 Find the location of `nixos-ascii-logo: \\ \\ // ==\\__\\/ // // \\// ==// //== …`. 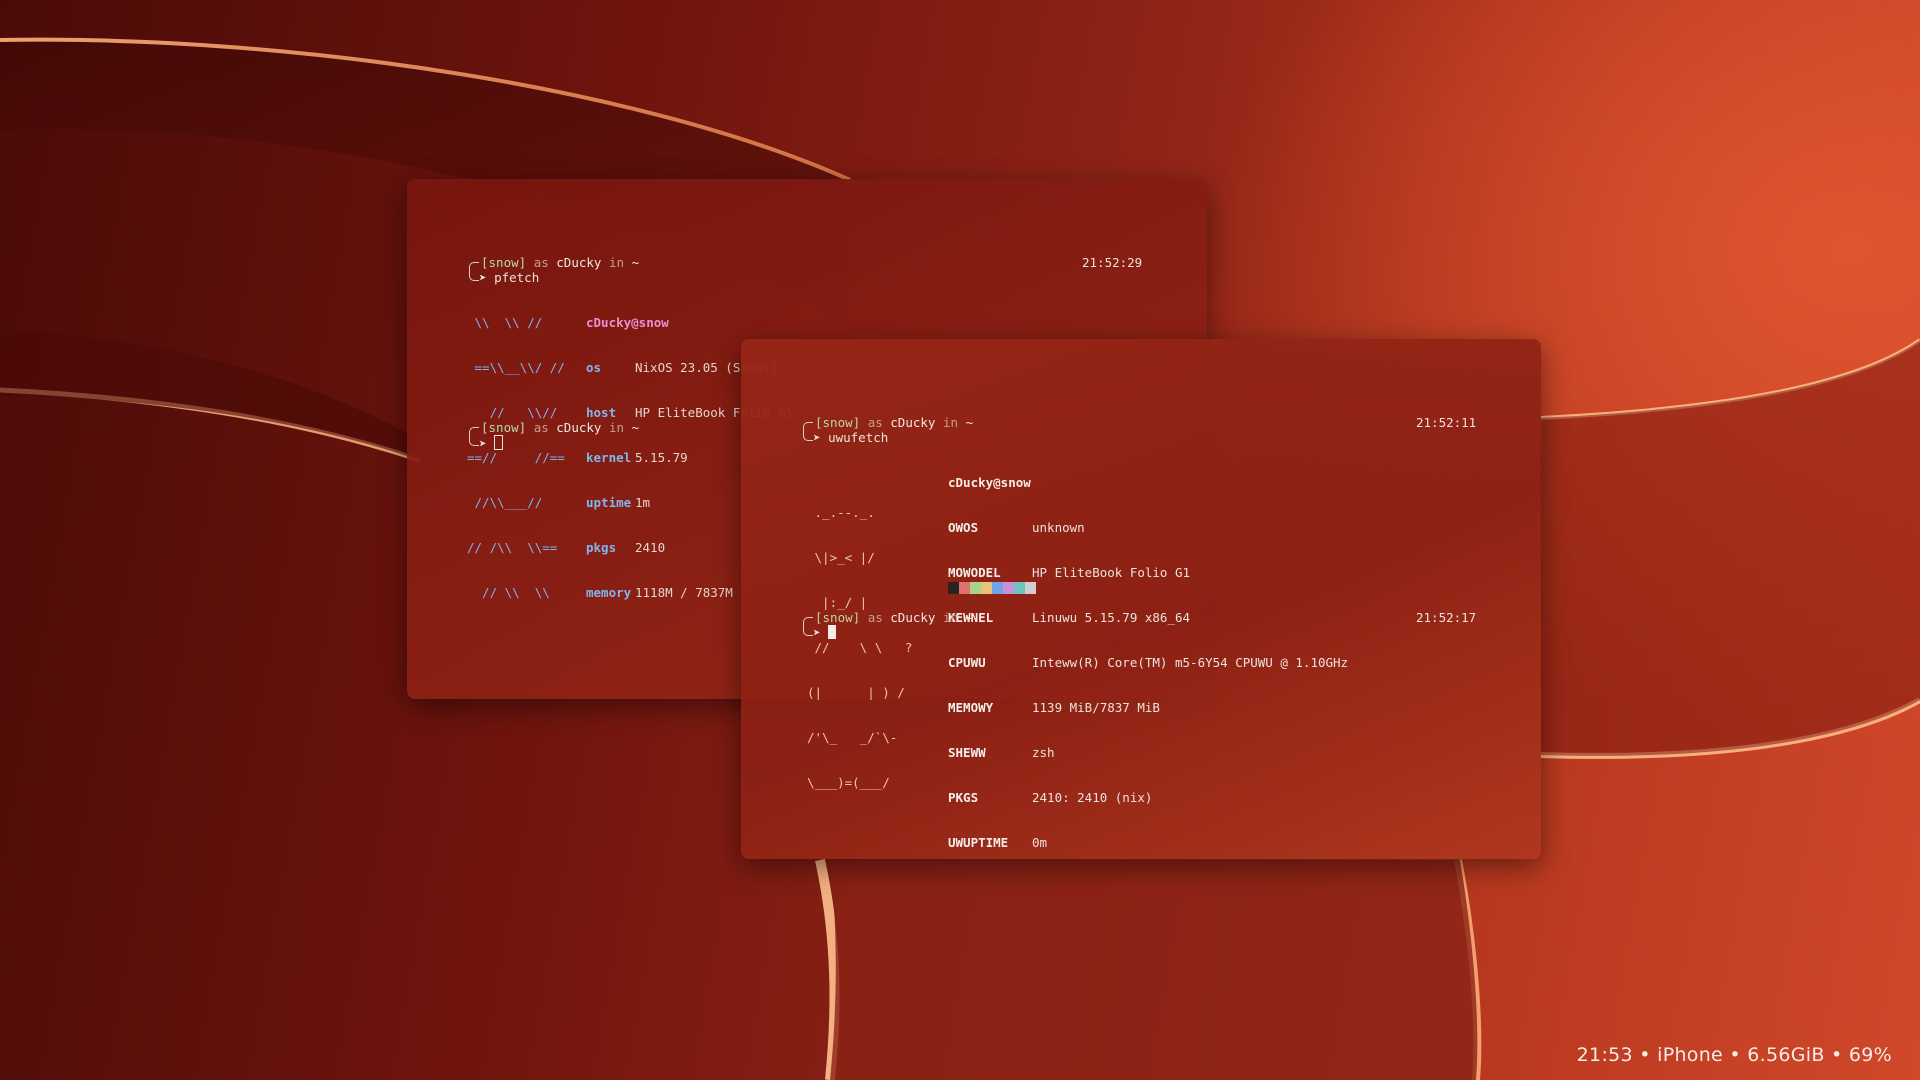

nixos-ascii-logo: \\ \\ // ==\\__\\/ // // \\// ==// //== … is located at coordinates (516, 457).